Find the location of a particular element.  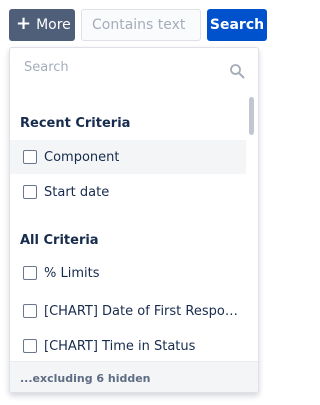

criteria-item-label: Component is located at coordinates (82, 157).